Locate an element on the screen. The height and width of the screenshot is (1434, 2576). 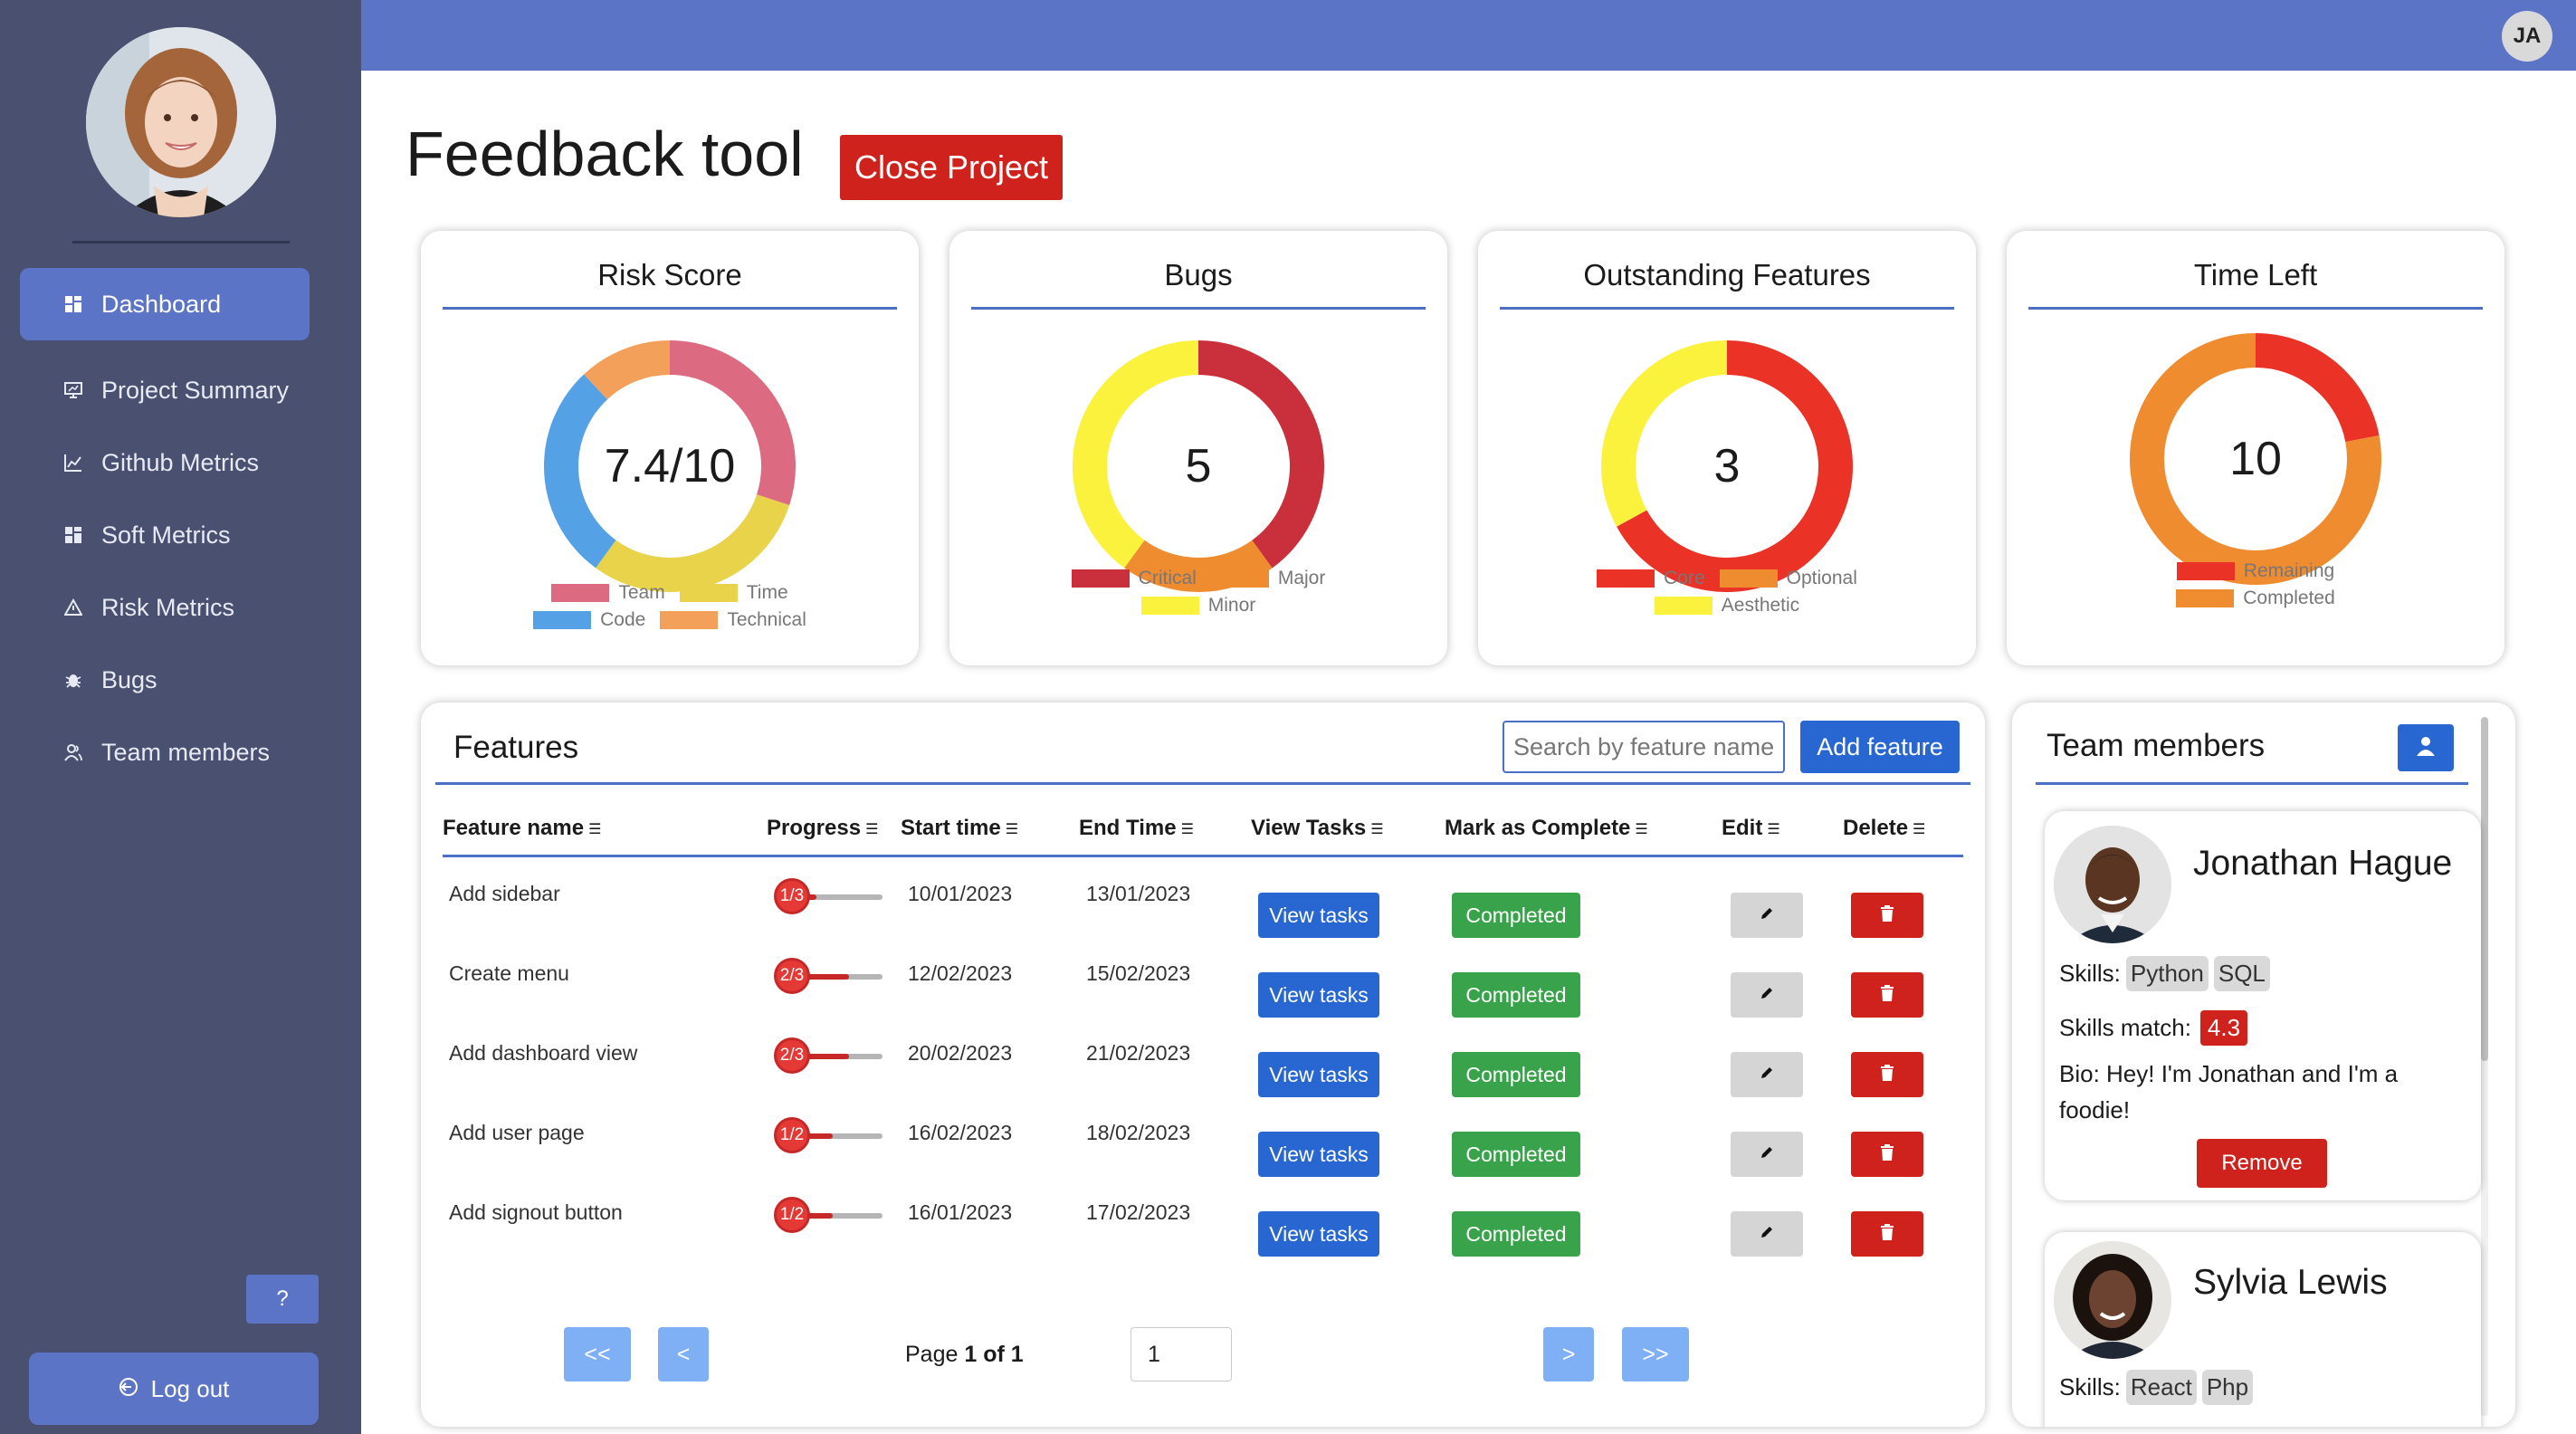
start-time: 16/02/2023 is located at coordinates (960, 1132).